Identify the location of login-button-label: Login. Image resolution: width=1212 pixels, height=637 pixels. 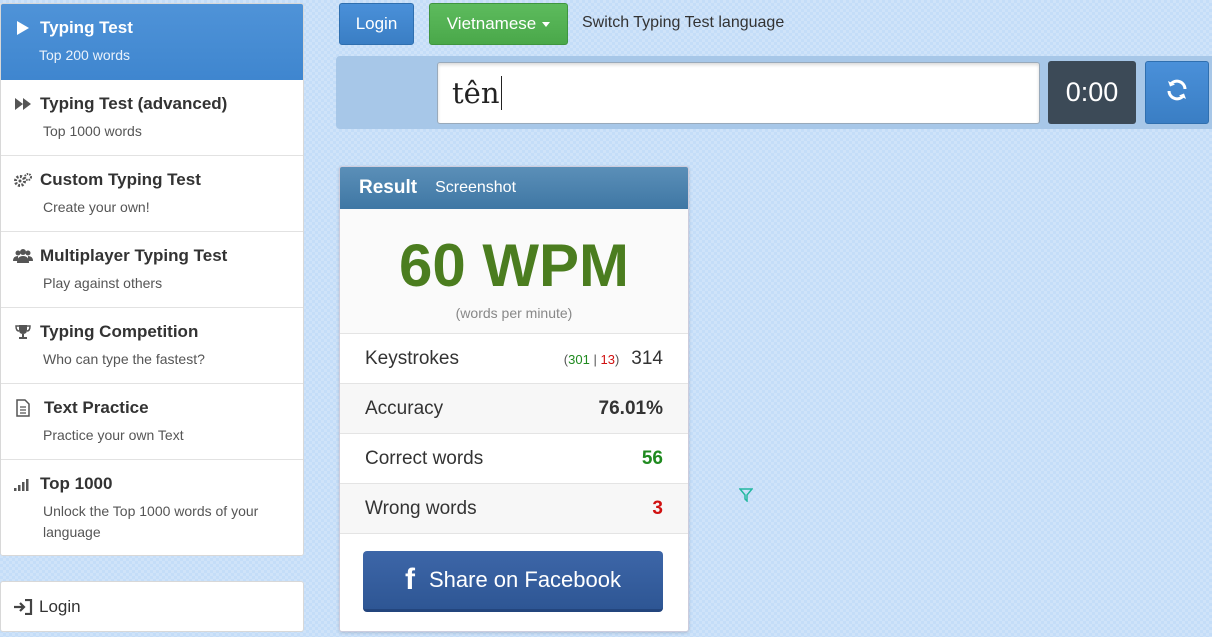
(376, 23).